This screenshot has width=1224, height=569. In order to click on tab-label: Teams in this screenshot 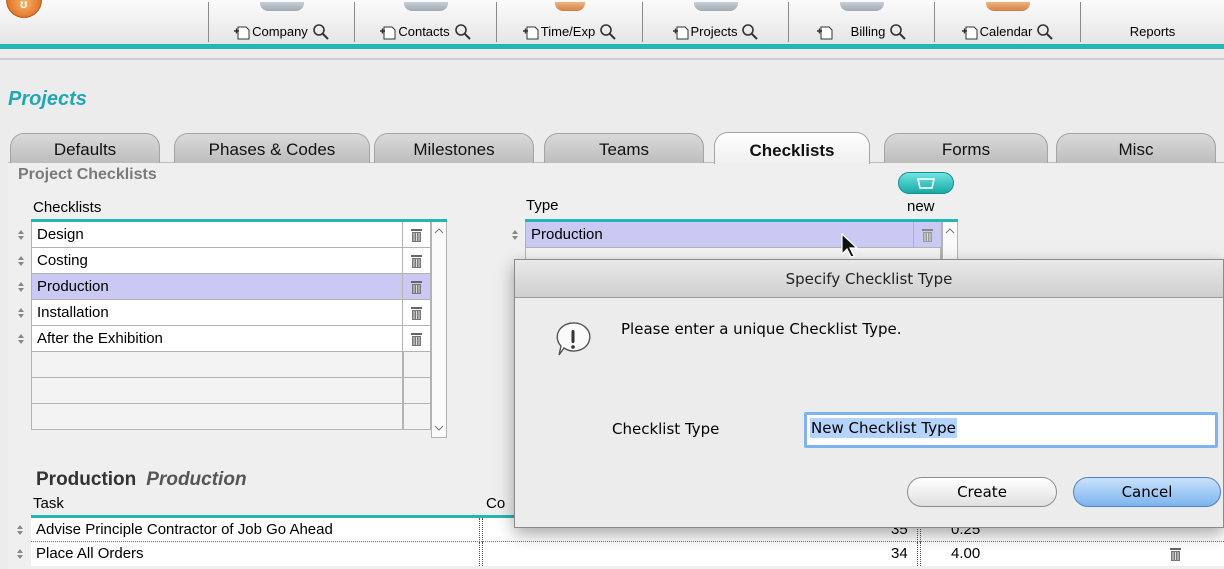, I will do `click(624, 149)`.